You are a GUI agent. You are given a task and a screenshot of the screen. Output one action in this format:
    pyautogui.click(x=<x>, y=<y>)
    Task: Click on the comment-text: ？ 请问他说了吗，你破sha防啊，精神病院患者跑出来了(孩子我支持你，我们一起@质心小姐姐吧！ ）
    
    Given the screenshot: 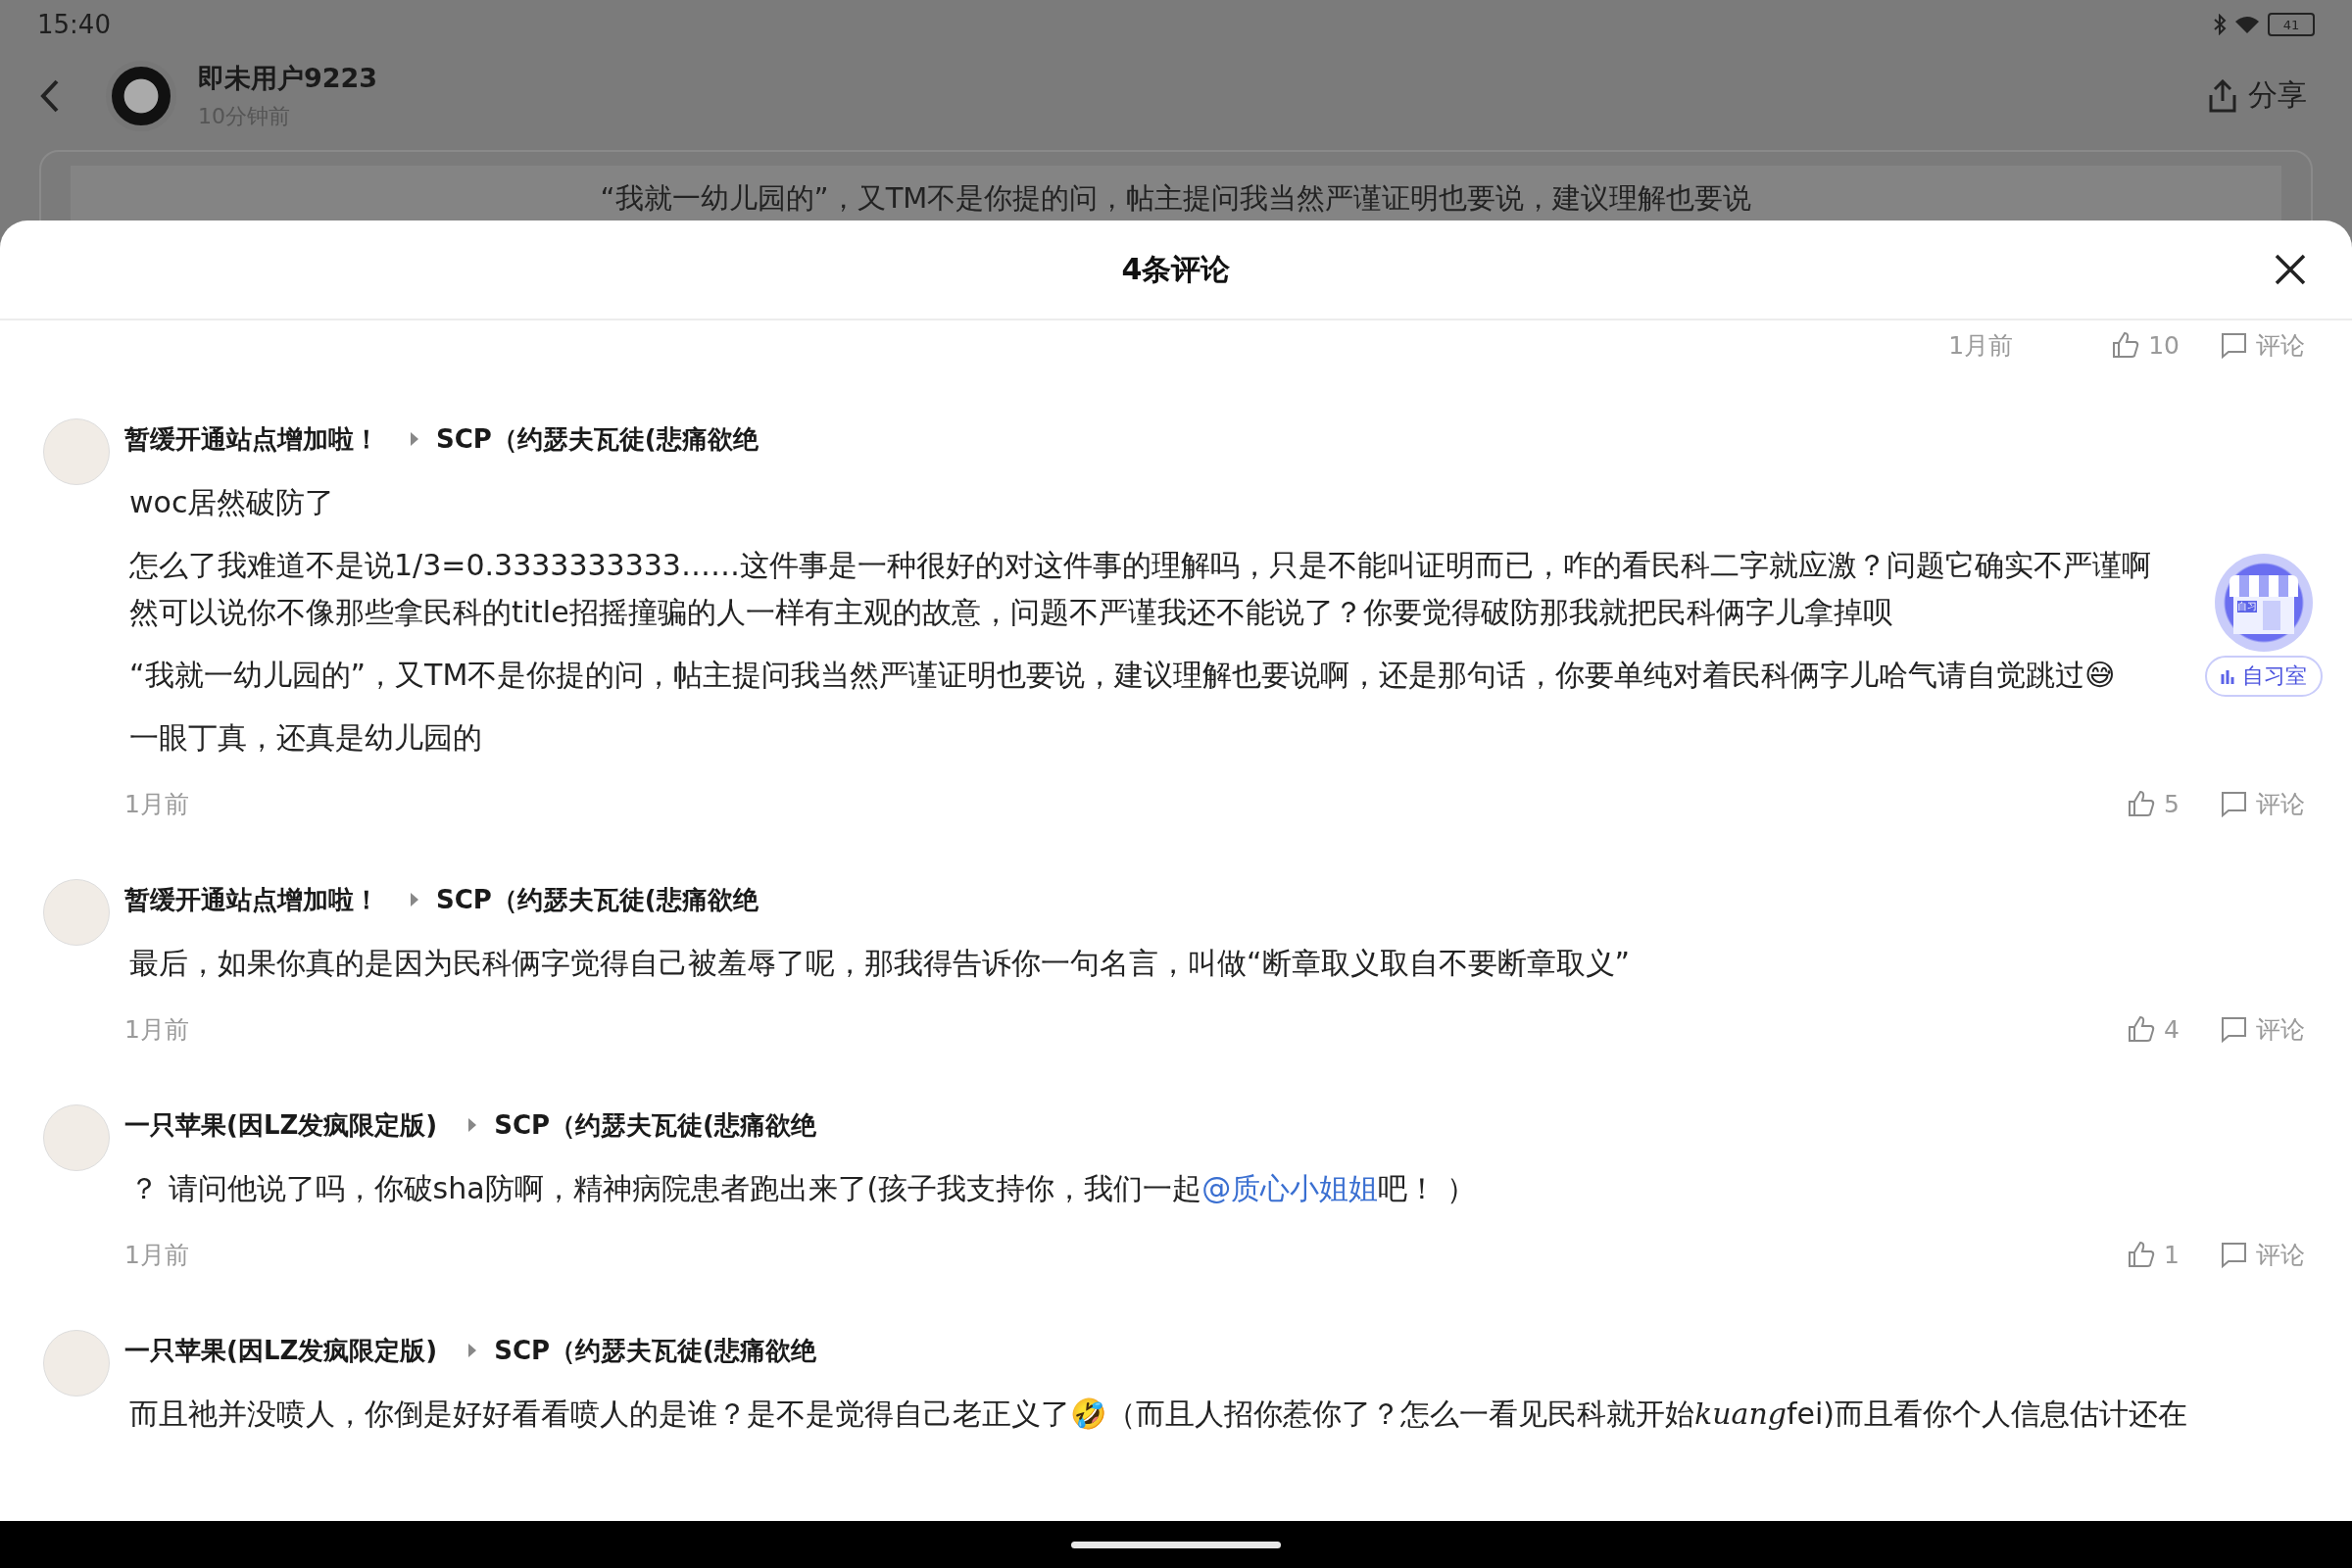 What is the action you would take?
    pyautogui.click(x=802, y=1188)
    